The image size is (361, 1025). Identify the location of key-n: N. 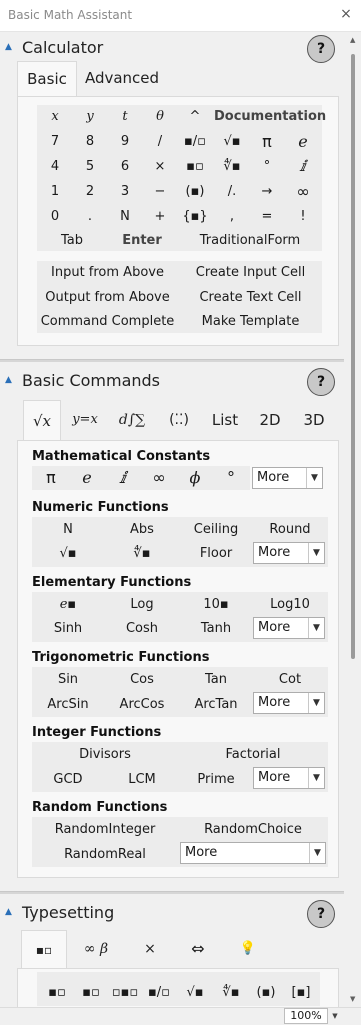
(125, 216).